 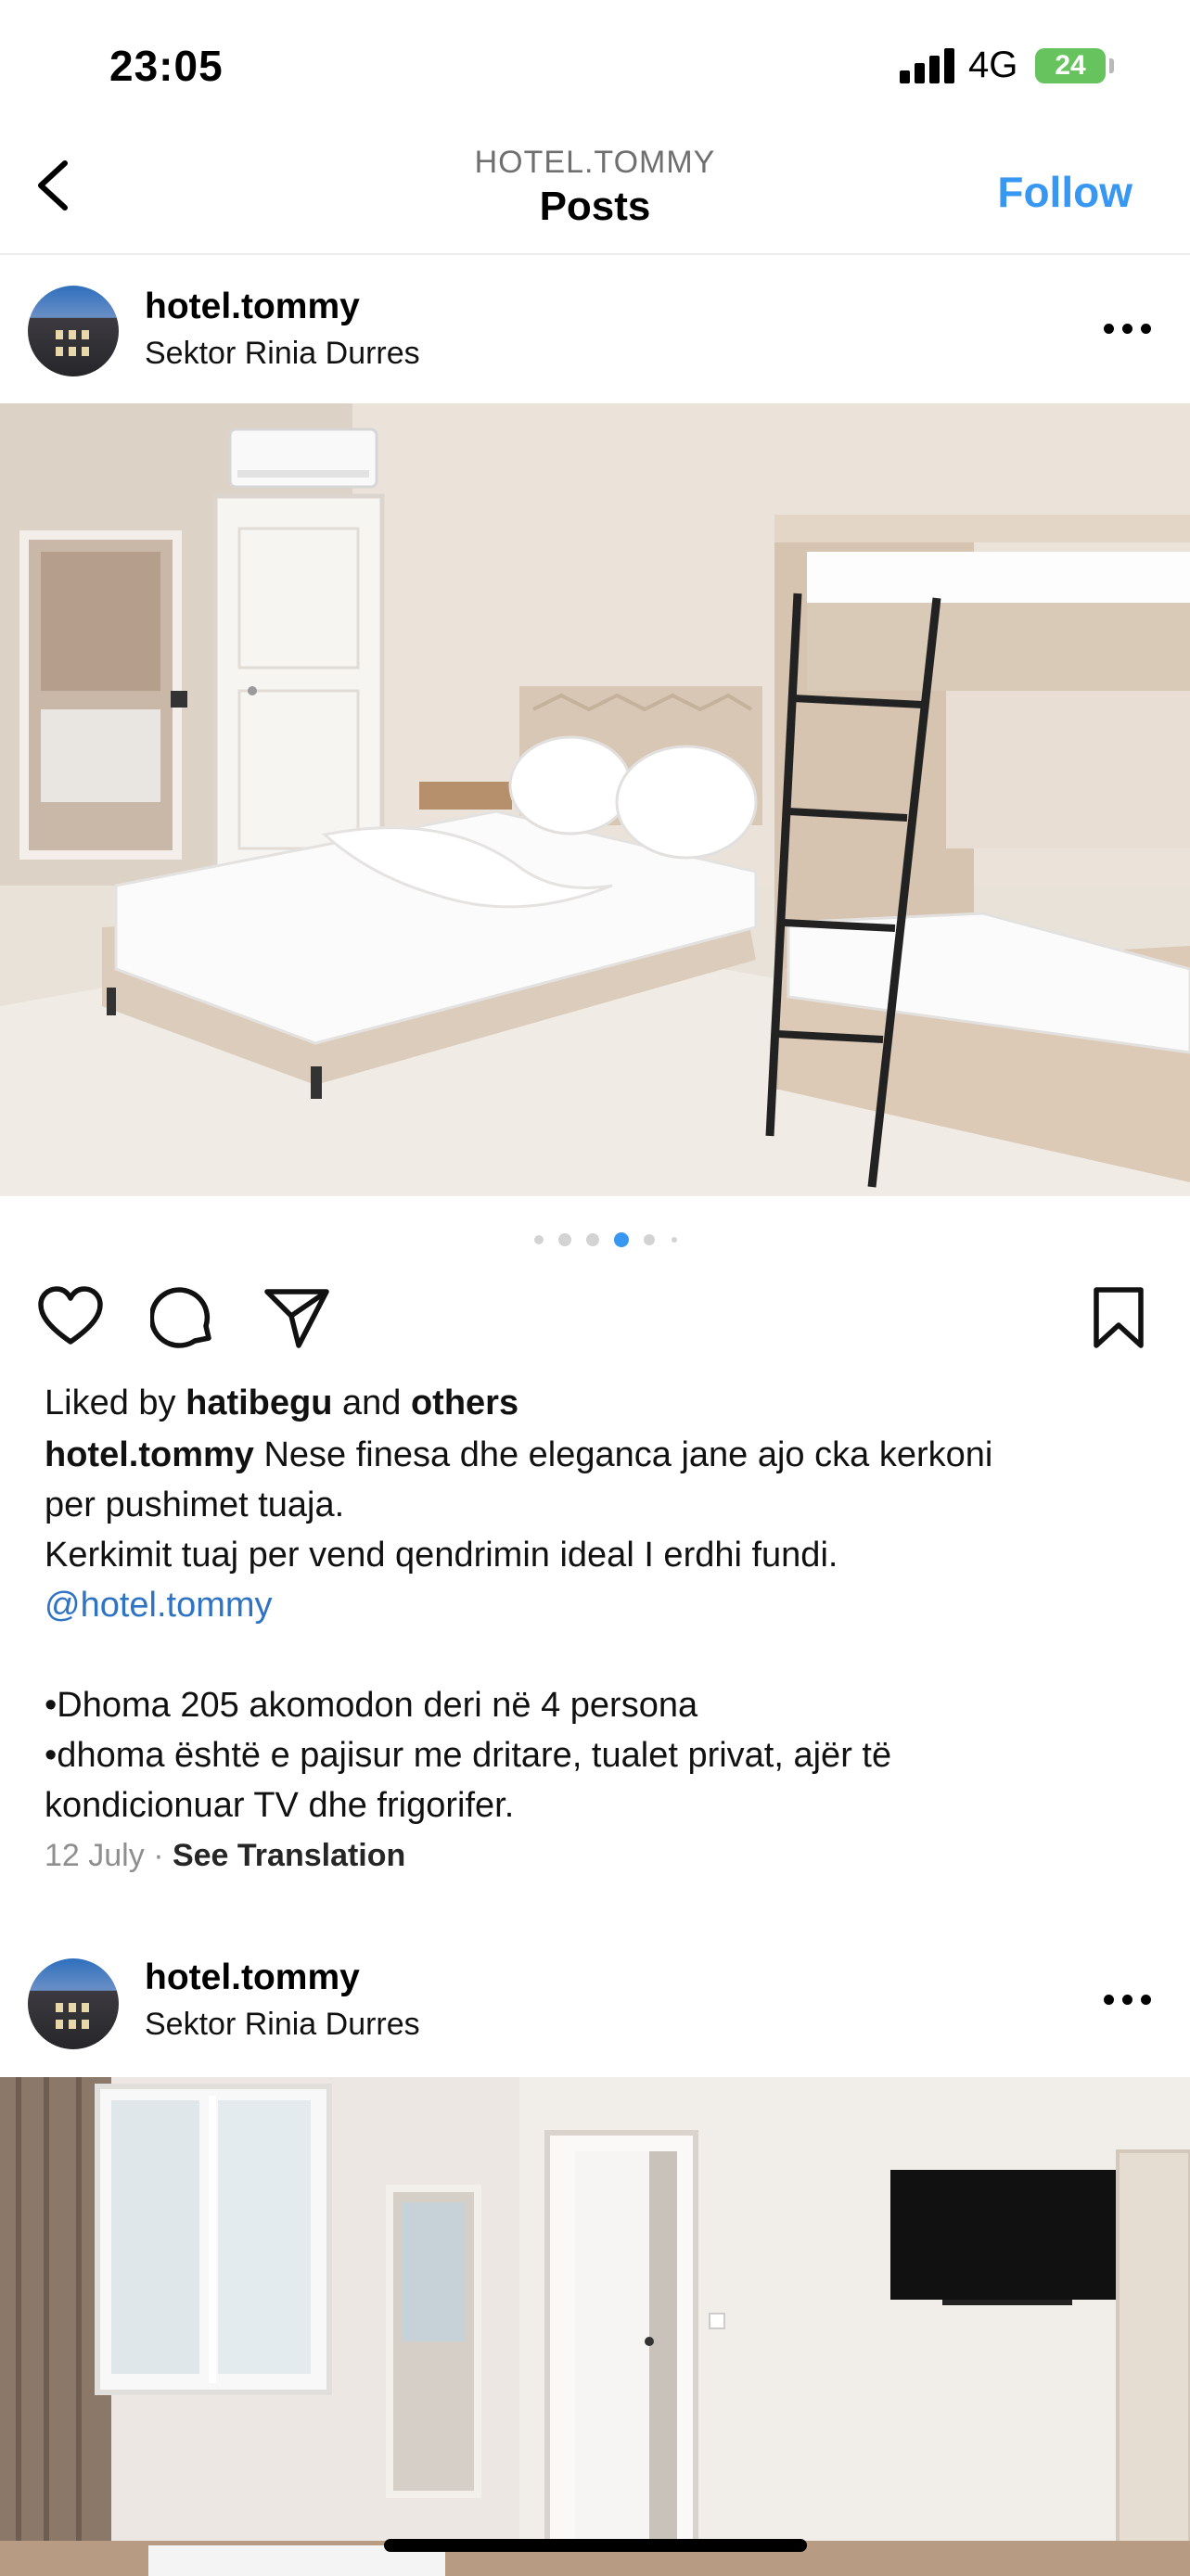 What do you see at coordinates (595, 2545) in the screenshot?
I see `home-indicator` at bounding box center [595, 2545].